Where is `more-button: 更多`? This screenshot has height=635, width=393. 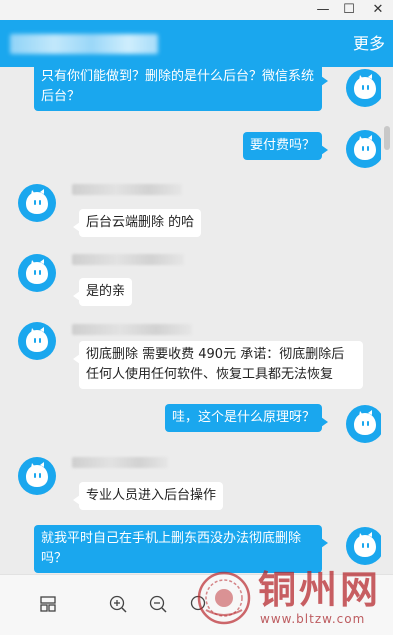 more-button: 更多 is located at coordinates (369, 44).